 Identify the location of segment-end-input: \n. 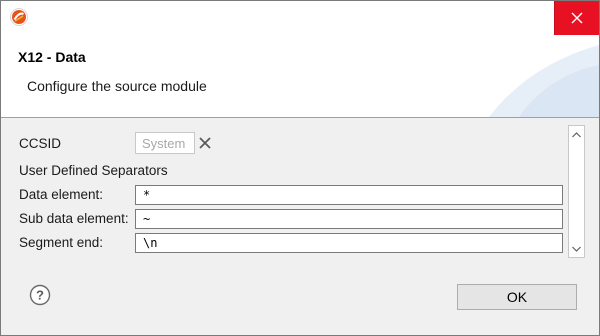
(349, 243).